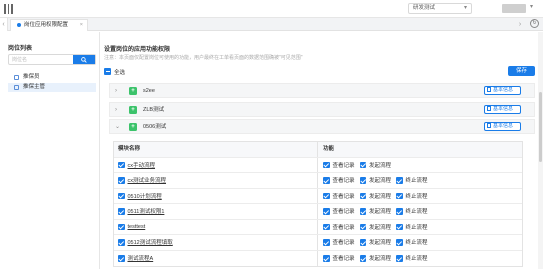 The height and width of the screenshot is (269, 543). What do you see at coordinates (46, 25) in the screenshot?
I see `tab-label: 岗位应用权限配置` at bounding box center [46, 25].